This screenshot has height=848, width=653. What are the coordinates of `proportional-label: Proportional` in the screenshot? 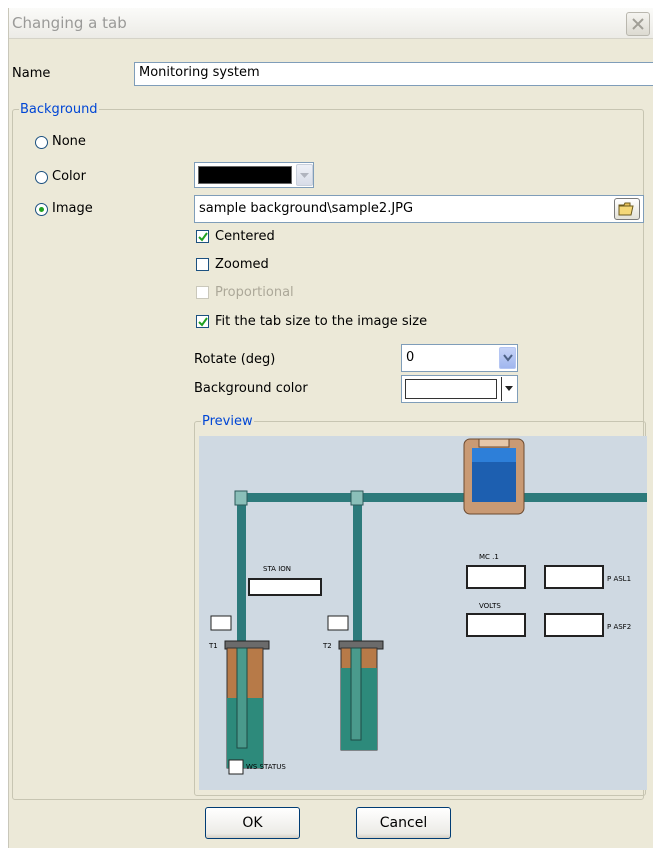 It's located at (254, 292).